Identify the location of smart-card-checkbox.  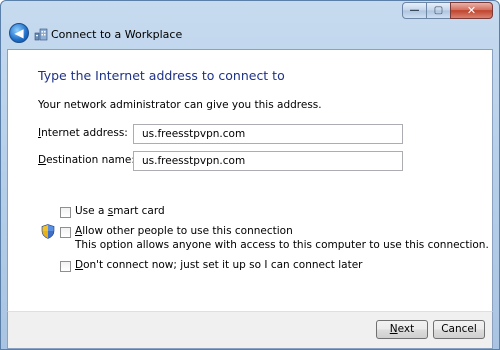
(65, 212).